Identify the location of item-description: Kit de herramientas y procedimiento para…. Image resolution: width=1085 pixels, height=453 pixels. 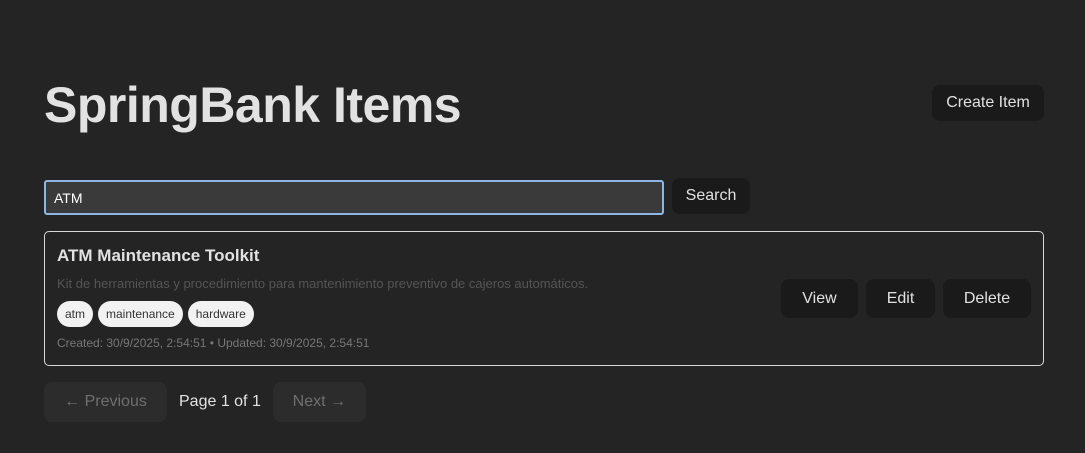
(323, 283).